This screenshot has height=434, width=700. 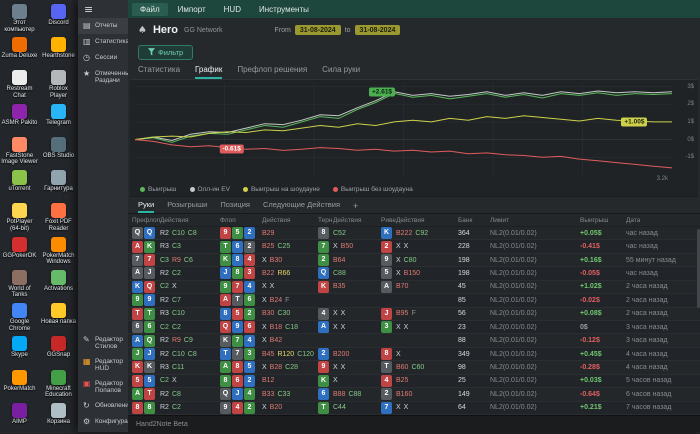 I want to click on turn-card: 8, so click(x=325, y=233).